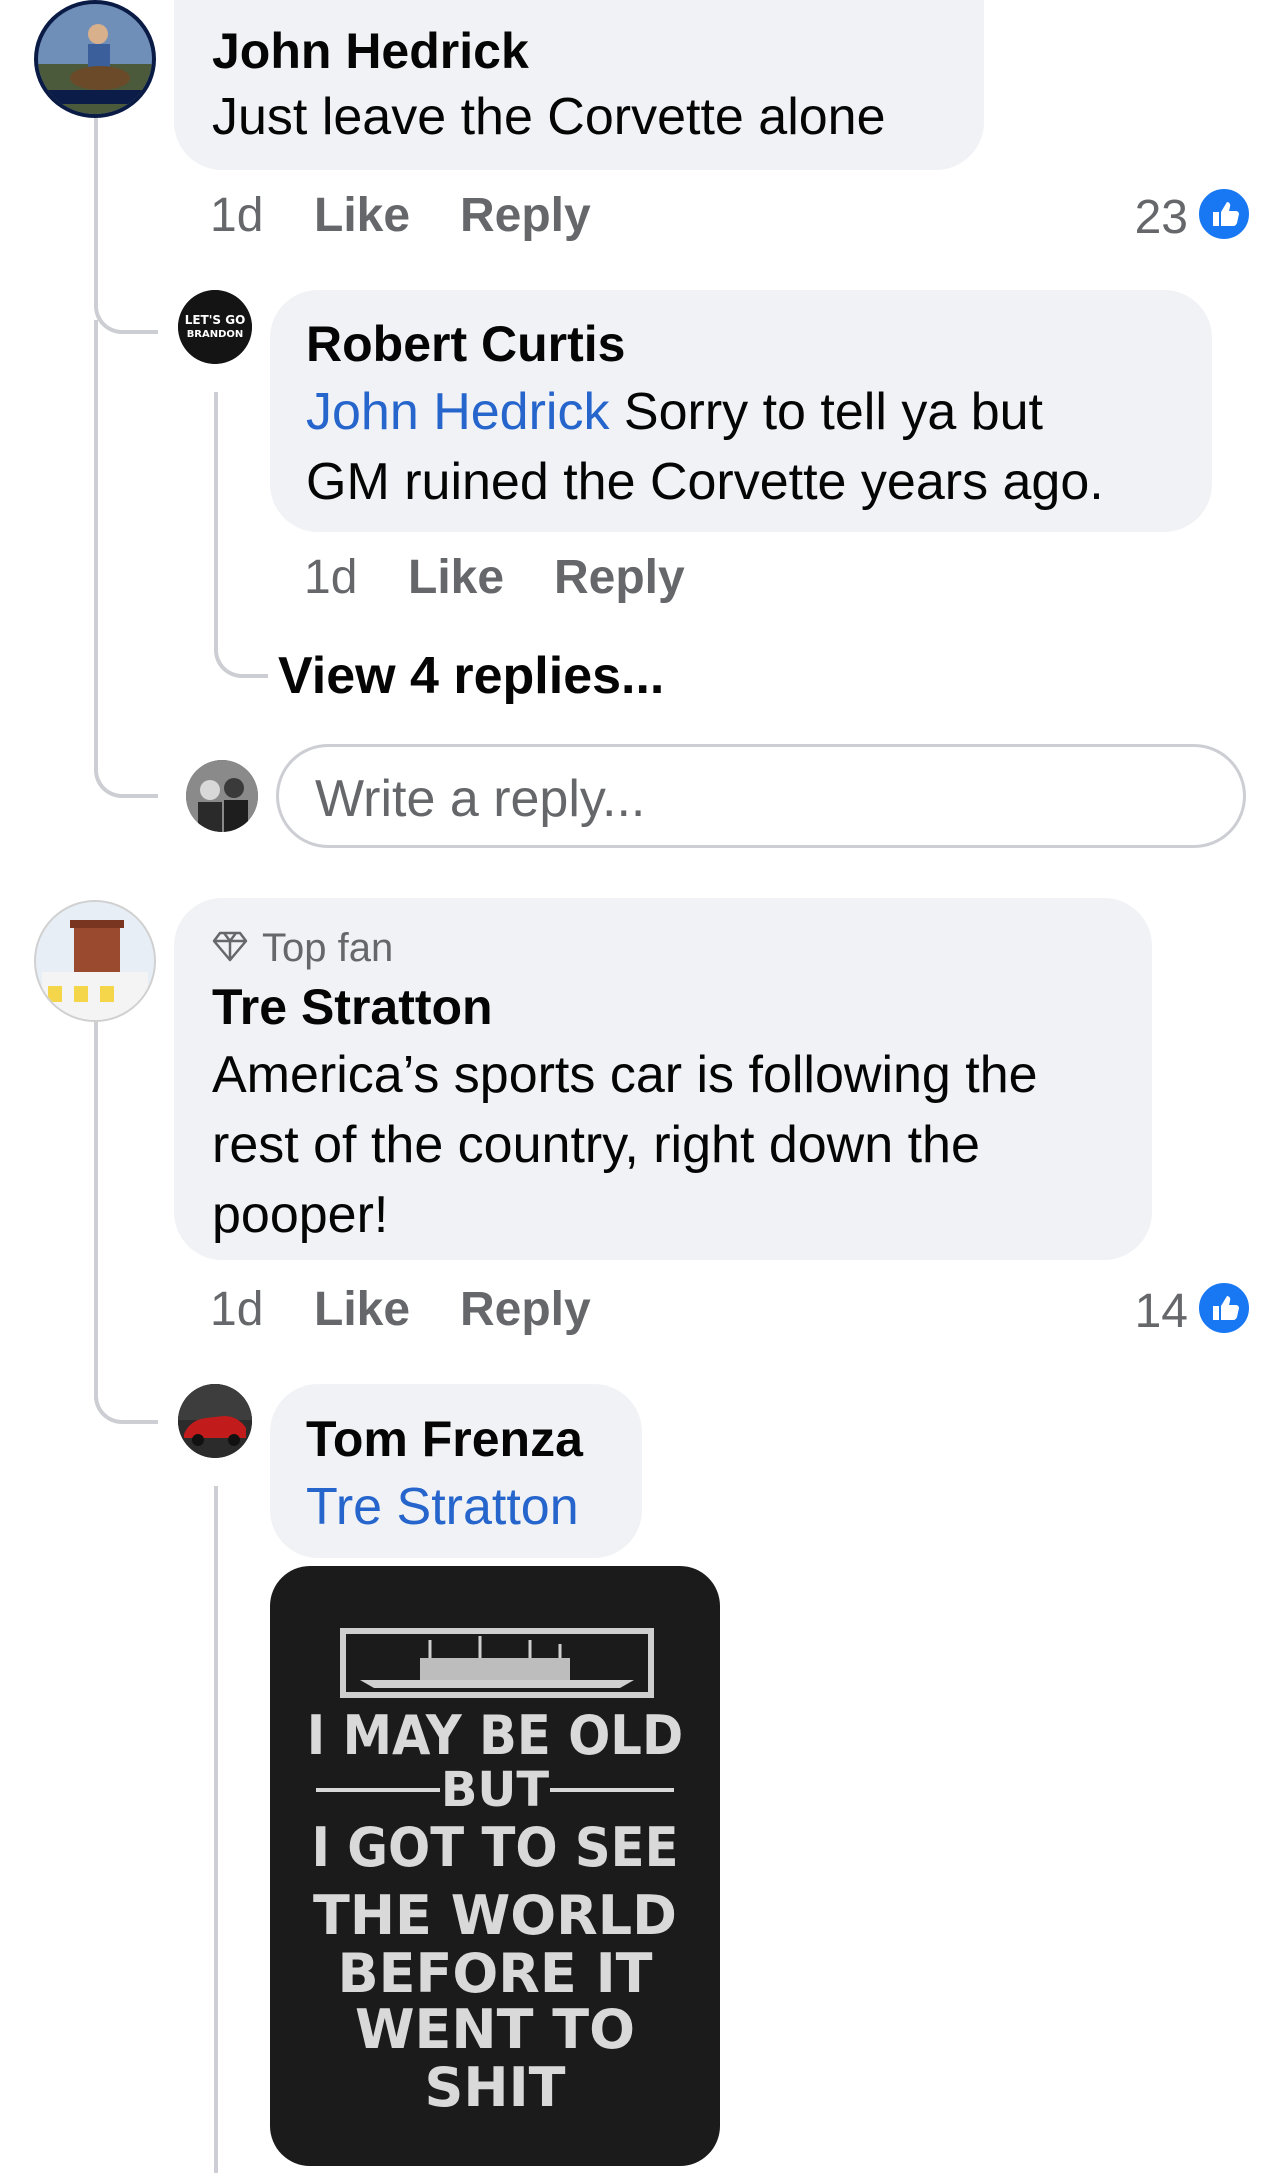  I want to click on comment-text-line-1: America’s sports car is following the, so click(625, 1075).